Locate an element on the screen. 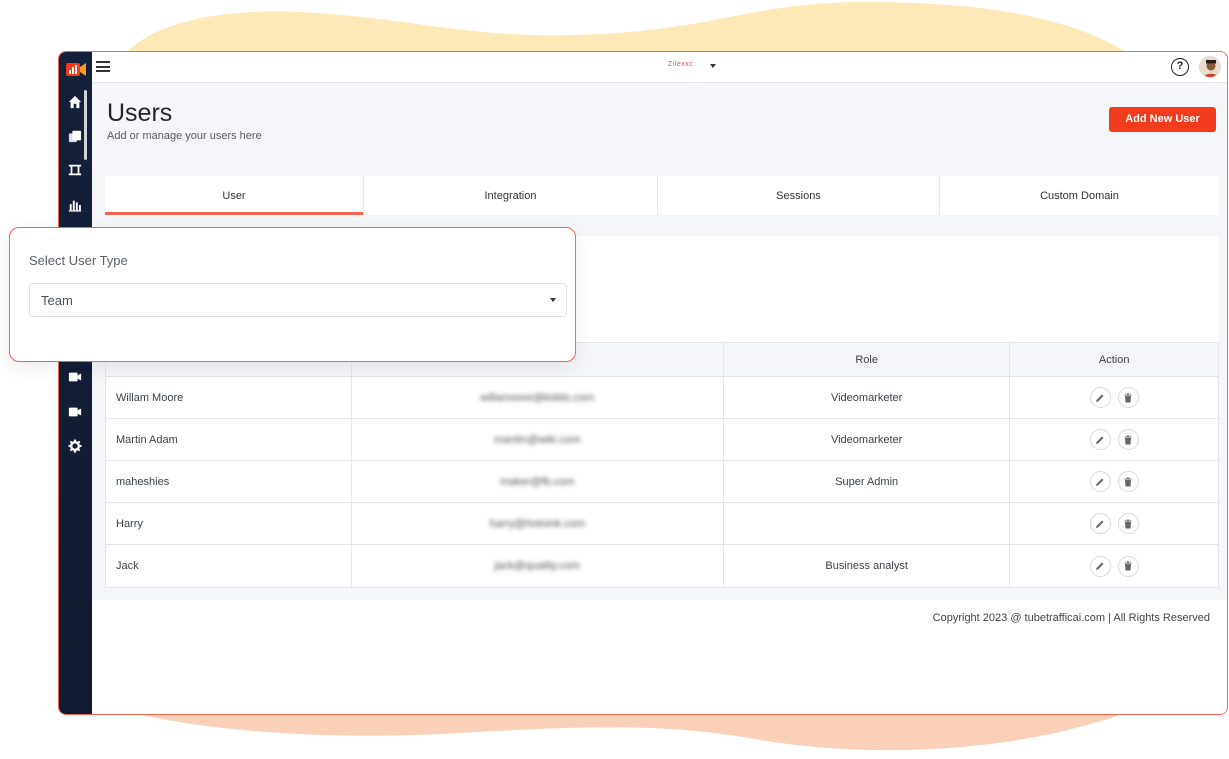  top-bar: Zilexxc ? is located at coordinates (659, 67).